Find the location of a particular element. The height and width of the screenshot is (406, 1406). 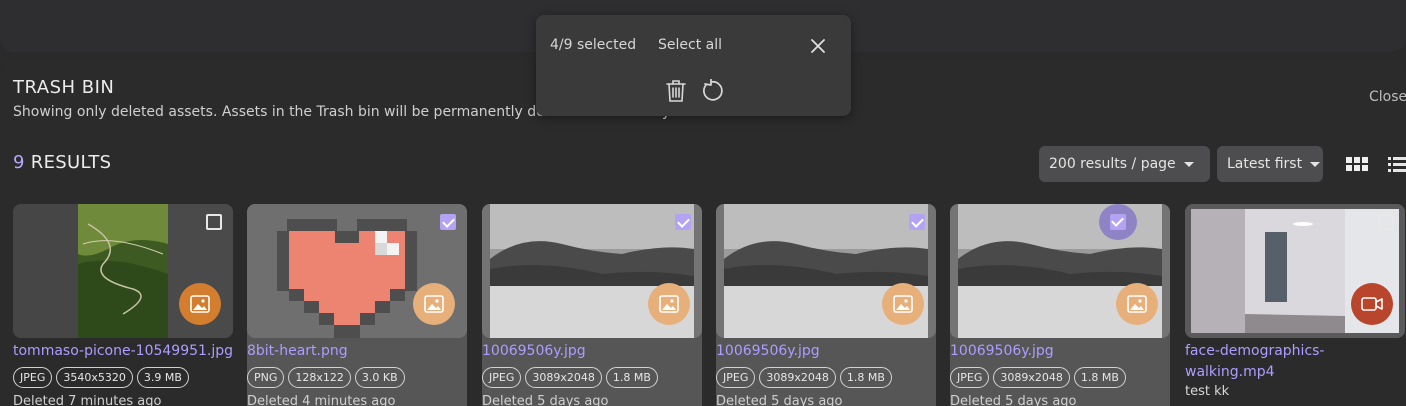

video-icon is located at coordinates (1372, 304).